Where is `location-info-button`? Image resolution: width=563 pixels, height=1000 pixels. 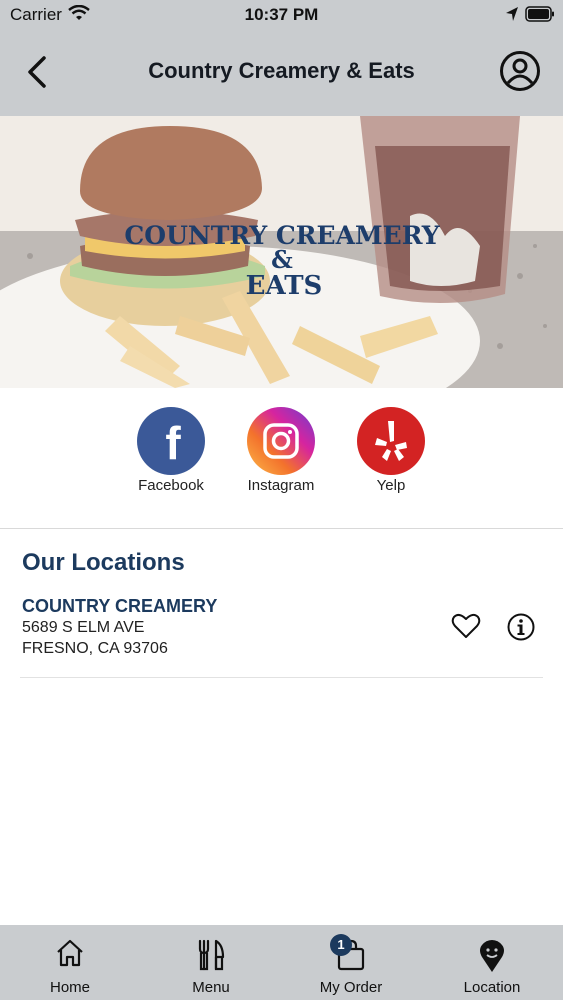 location-info-button is located at coordinates (521, 627).